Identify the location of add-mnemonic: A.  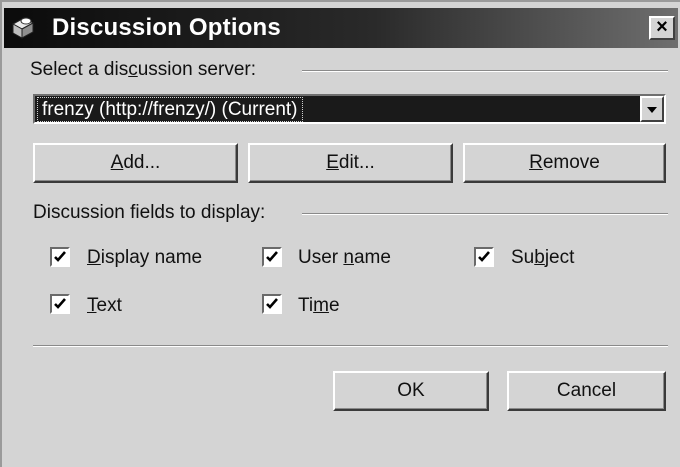
(117, 162).